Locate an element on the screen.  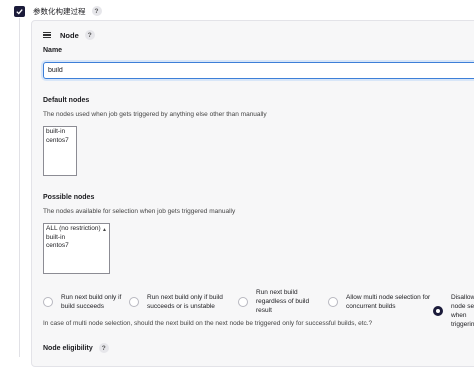
parameterized-label: 参数化构建过程 is located at coordinates (59, 11).